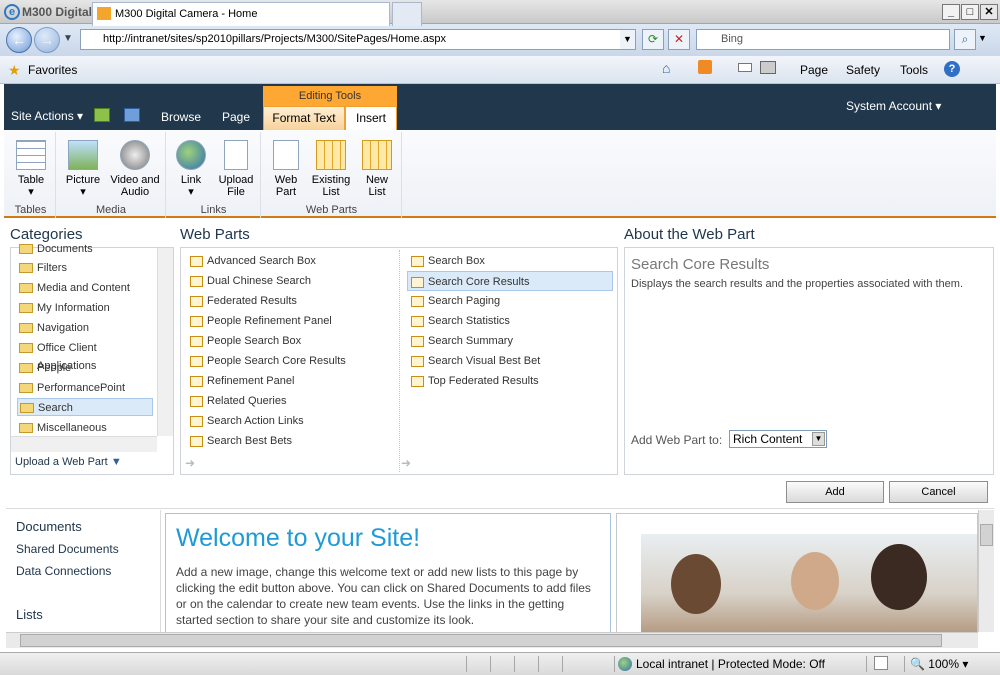 This screenshot has width=1000, height=675. Describe the element at coordinates (818, 439) in the screenshot. I see `chevron-down-icon: ▼` at that location.